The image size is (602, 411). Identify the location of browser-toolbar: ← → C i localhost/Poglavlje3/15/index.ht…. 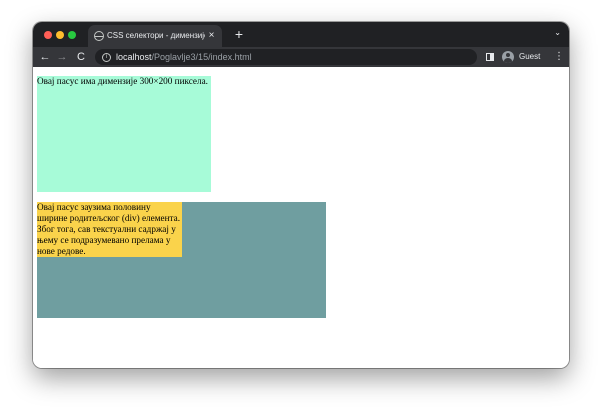
(301, 57).